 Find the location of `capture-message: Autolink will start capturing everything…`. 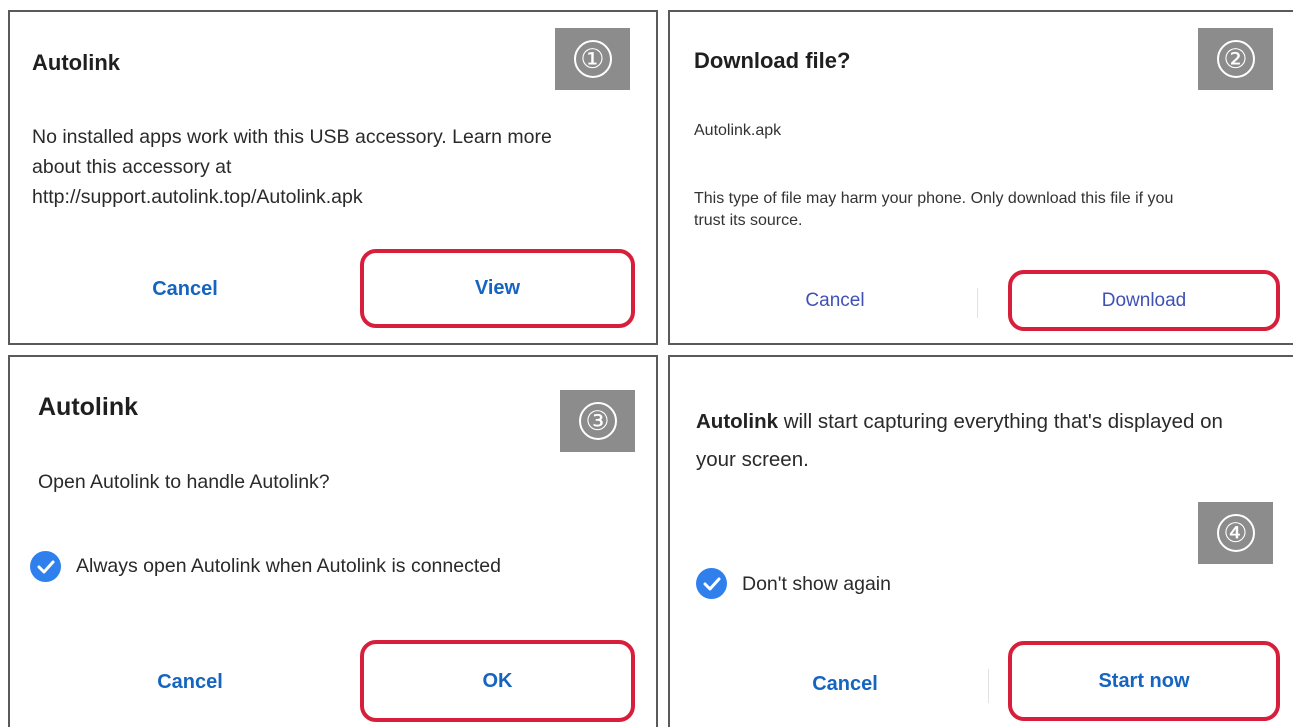

capture-message: Autolink will start capturing everything… is located at coordinates (994, 441).